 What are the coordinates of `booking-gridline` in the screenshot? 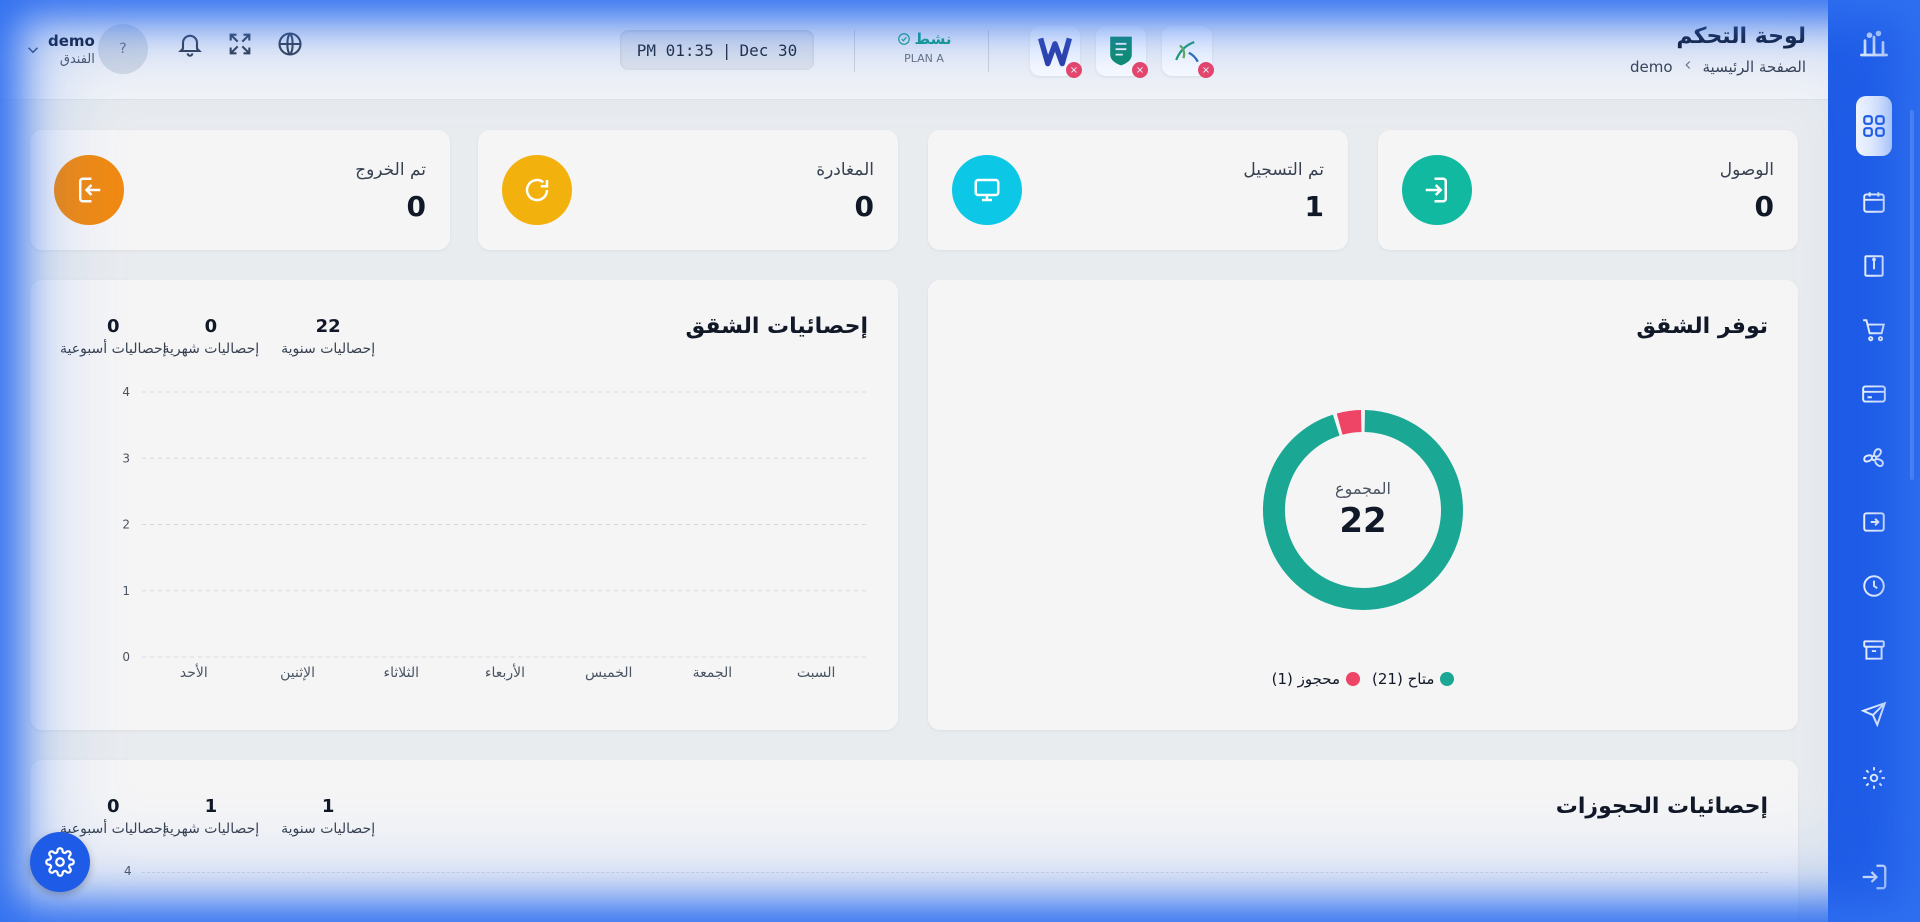 It's located at (955, 872).